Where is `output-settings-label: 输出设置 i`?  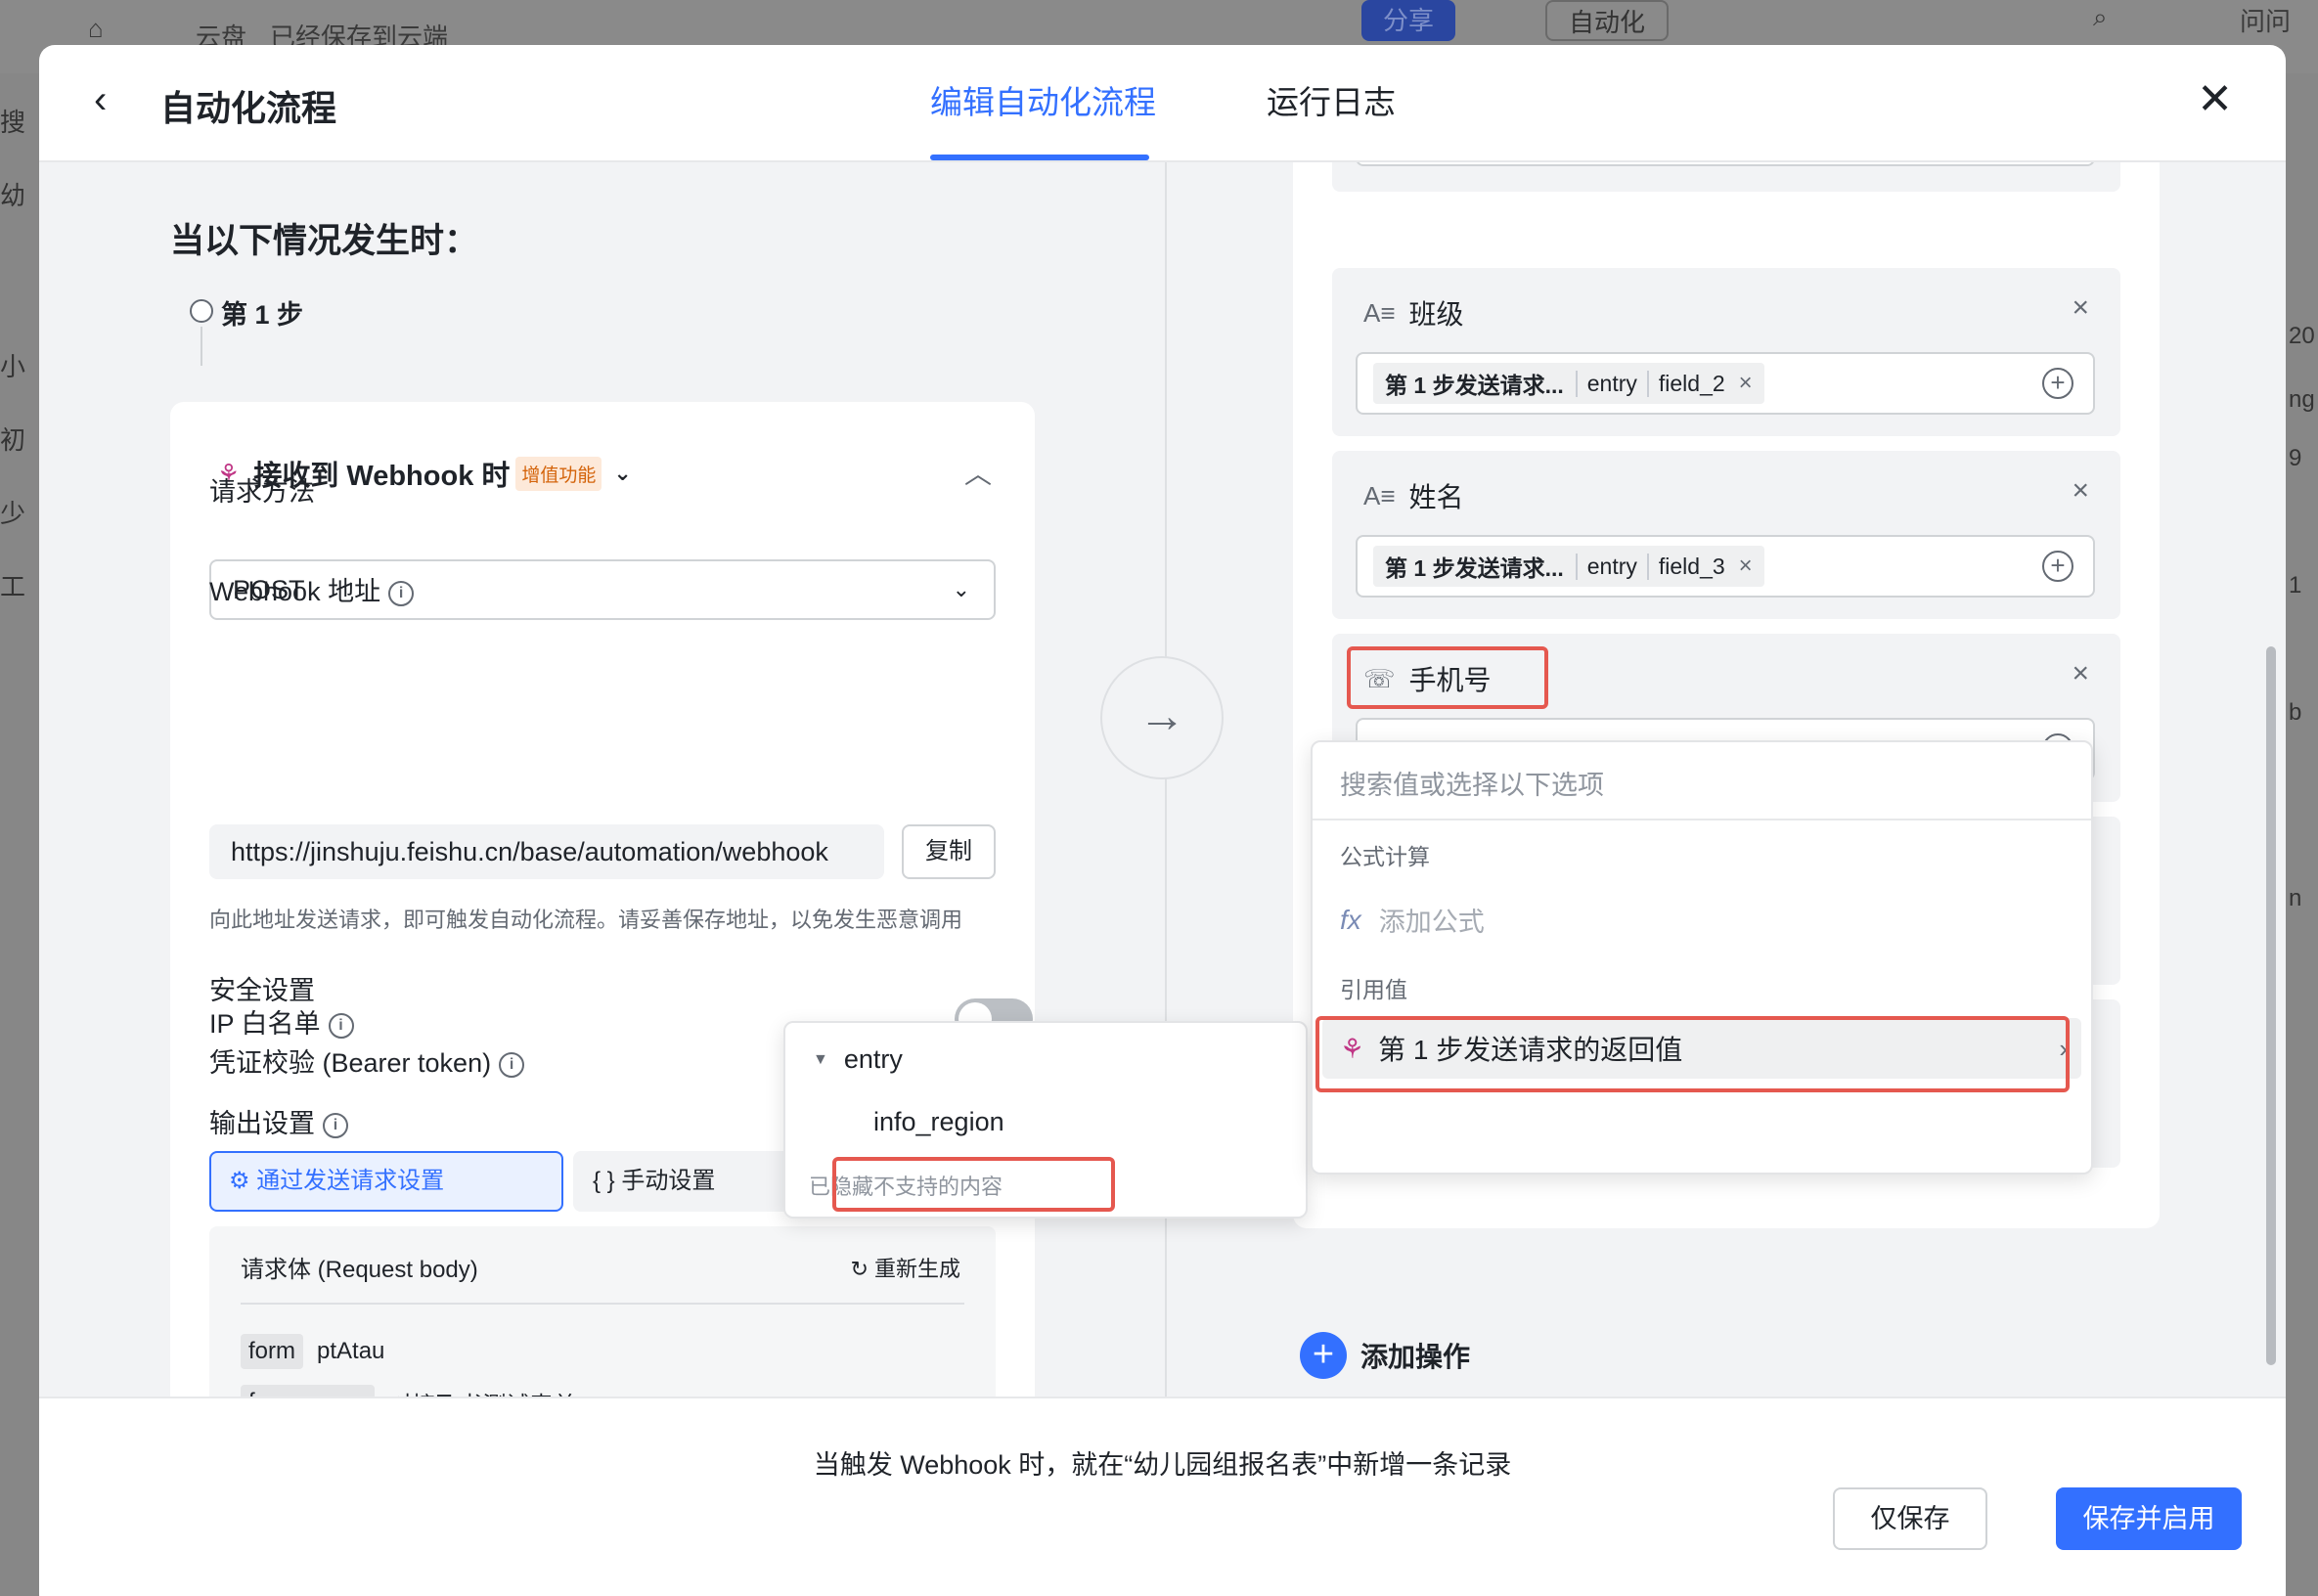 output-settings-label: 输出设置 i is located at coordinates (278, 1121).